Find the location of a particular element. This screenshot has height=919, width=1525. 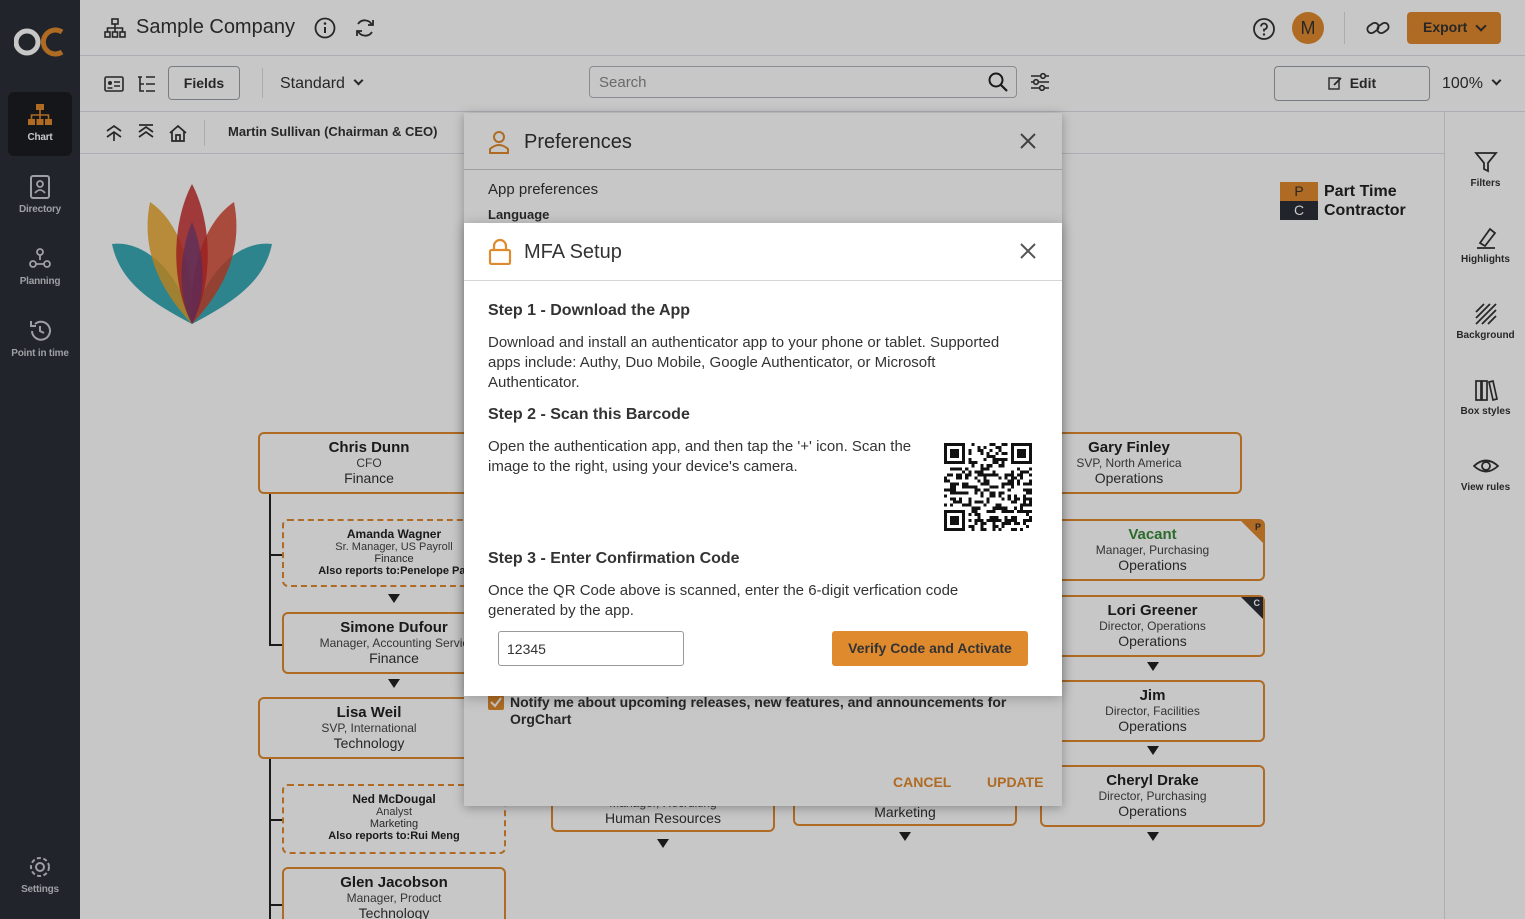

confirmation-code-input is located at coordinates (591, 648).